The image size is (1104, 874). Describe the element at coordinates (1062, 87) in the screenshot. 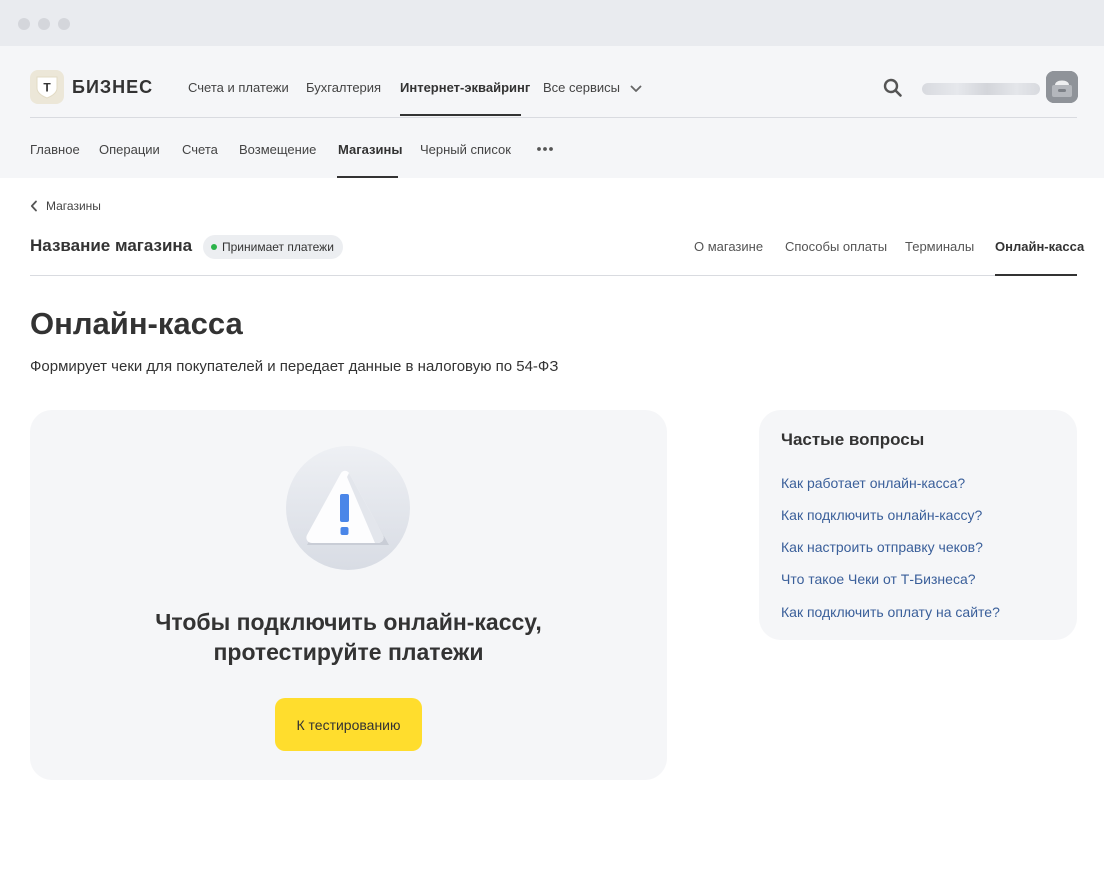

I see `avatar` at that location.